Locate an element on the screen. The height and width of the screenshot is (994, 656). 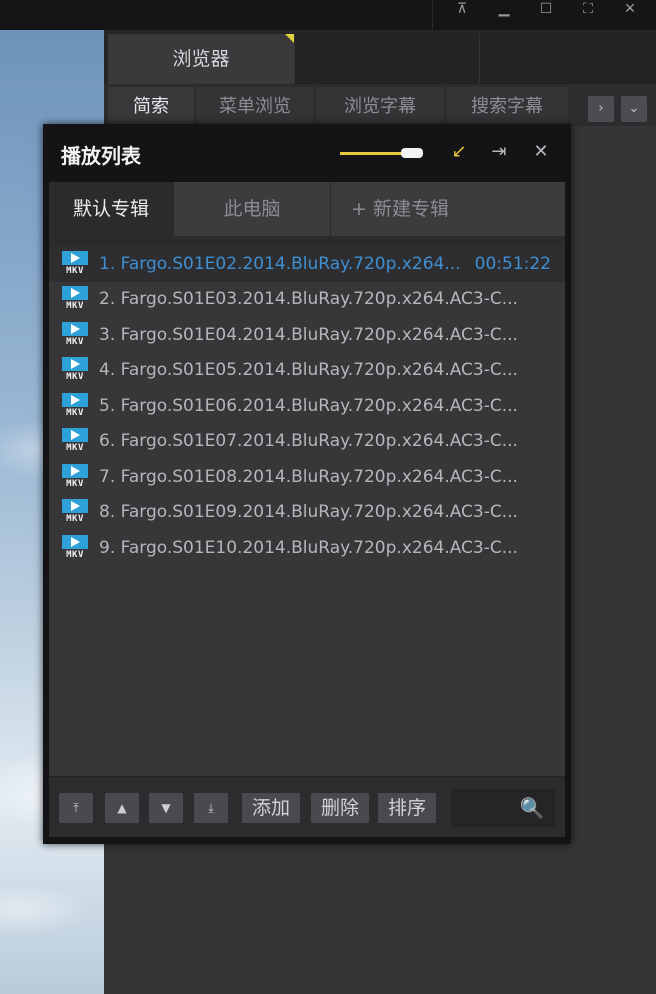
move-bottom-button: ⤓ is located at coordinates (211, 808).